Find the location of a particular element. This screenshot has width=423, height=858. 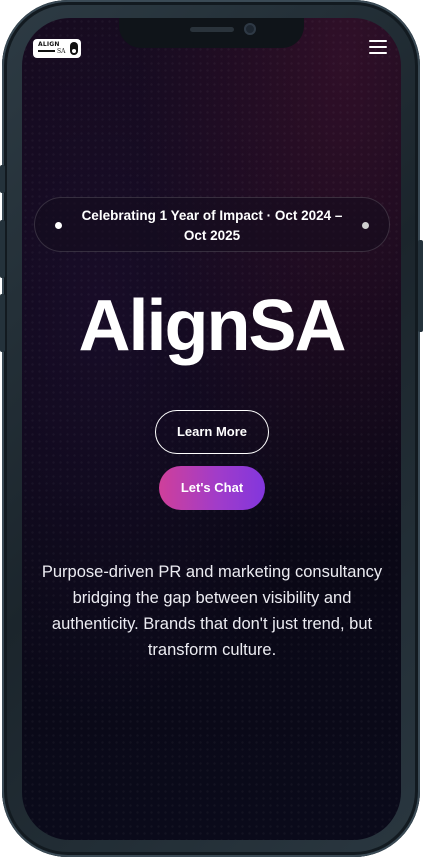

hero-title: AlignSA is located at coordinates (212, 326).